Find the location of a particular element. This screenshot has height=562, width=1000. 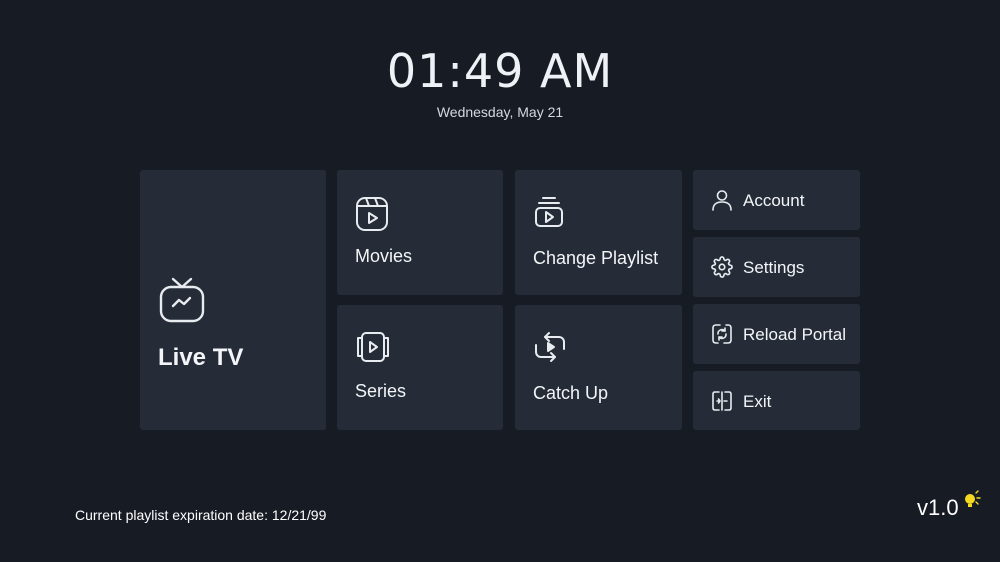

exit-label: Exit is located at coordinates (757, 401).